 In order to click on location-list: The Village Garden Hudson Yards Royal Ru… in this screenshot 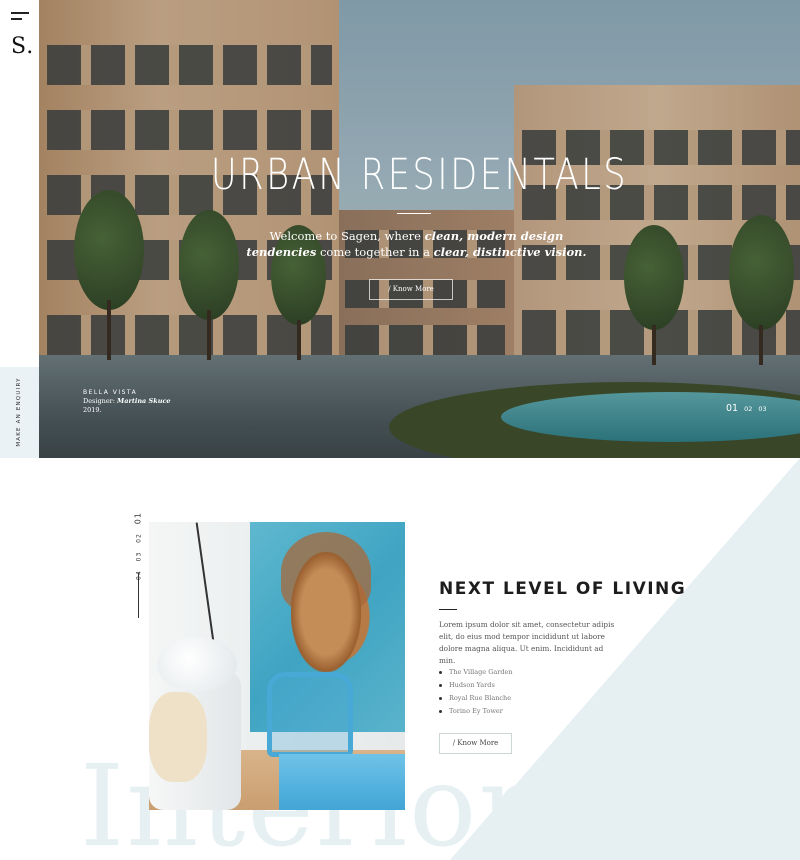, I will do `click(476, 692)`.